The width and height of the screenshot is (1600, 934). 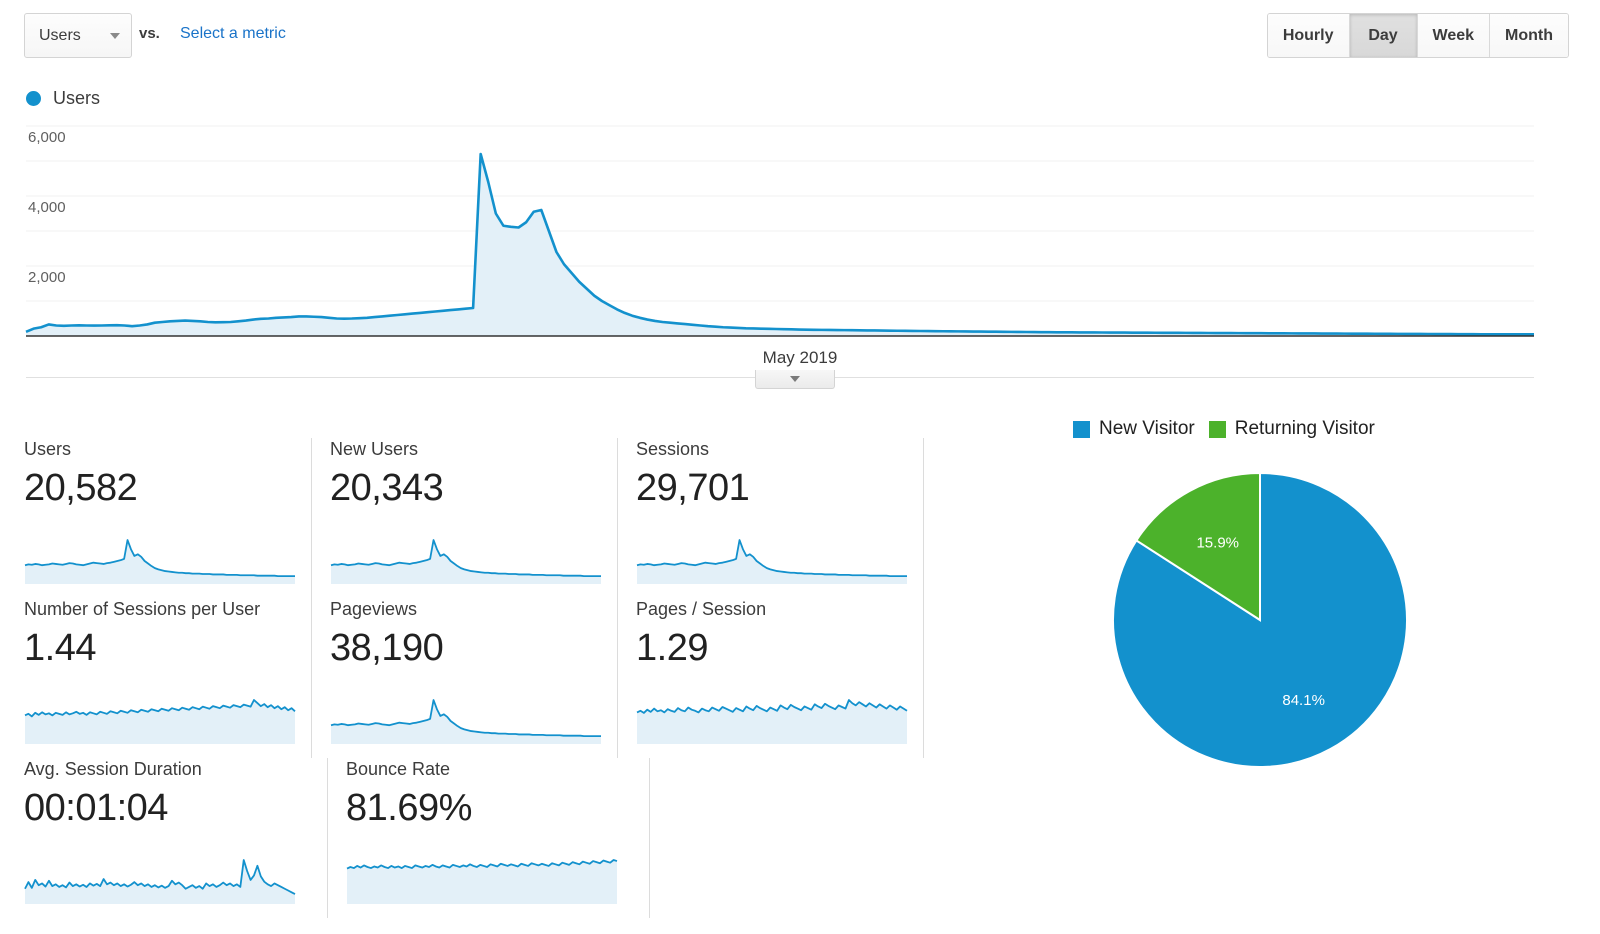 I want to click on metric-select-dropdown: Users, so click(x=78, y=35).